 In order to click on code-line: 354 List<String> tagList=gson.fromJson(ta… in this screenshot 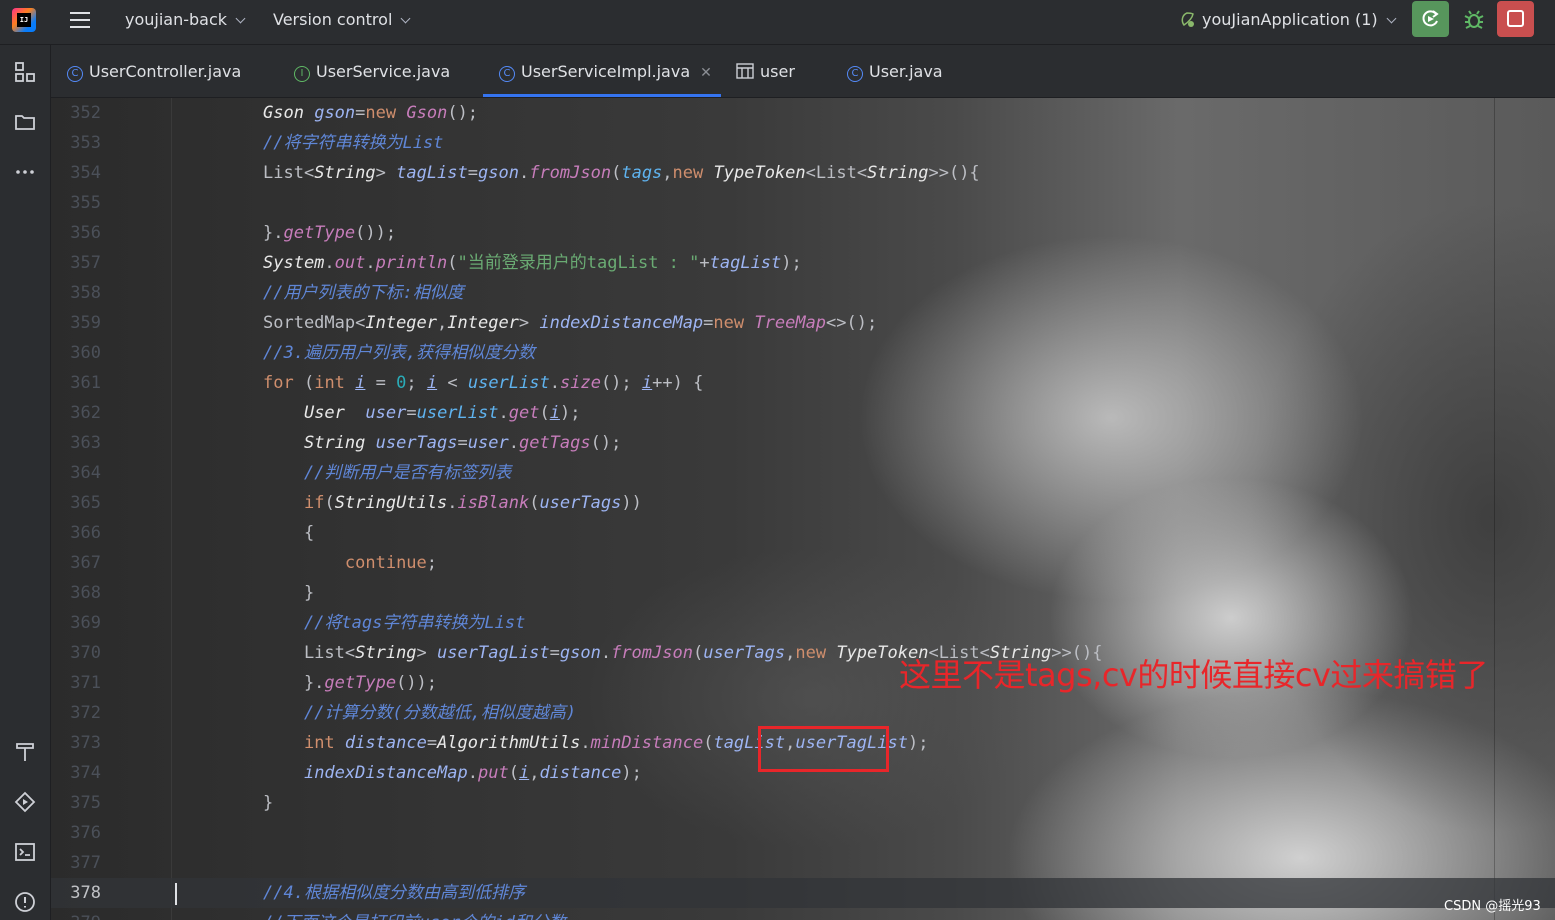, I will do `click(803, 173)`.